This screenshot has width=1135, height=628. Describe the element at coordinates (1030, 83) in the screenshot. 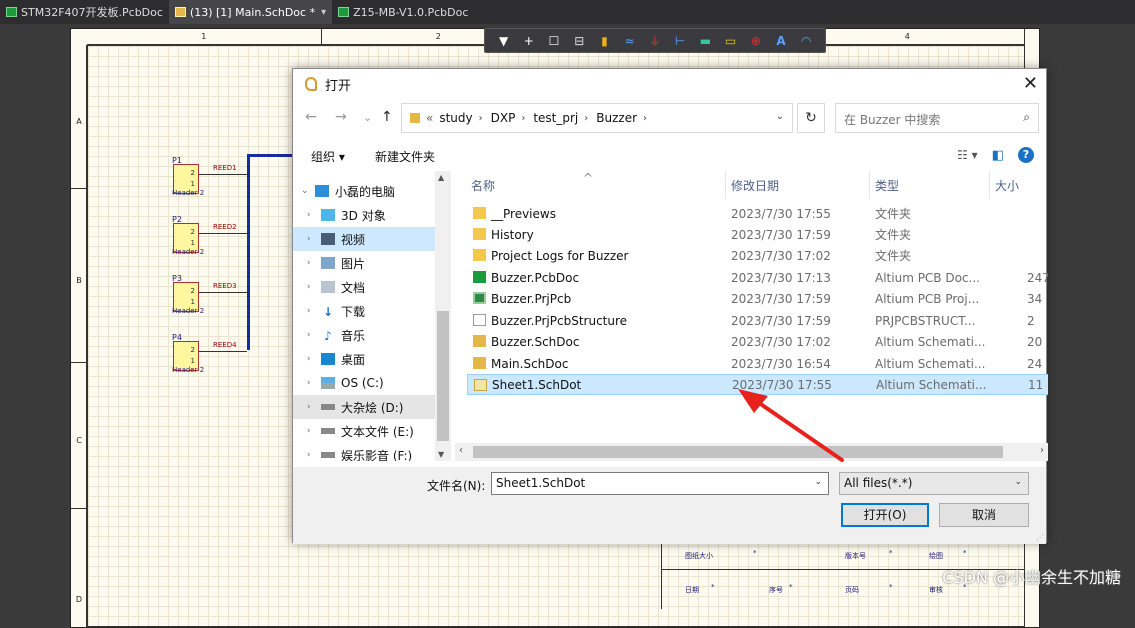

I see `close-icon: ✕` at that location.